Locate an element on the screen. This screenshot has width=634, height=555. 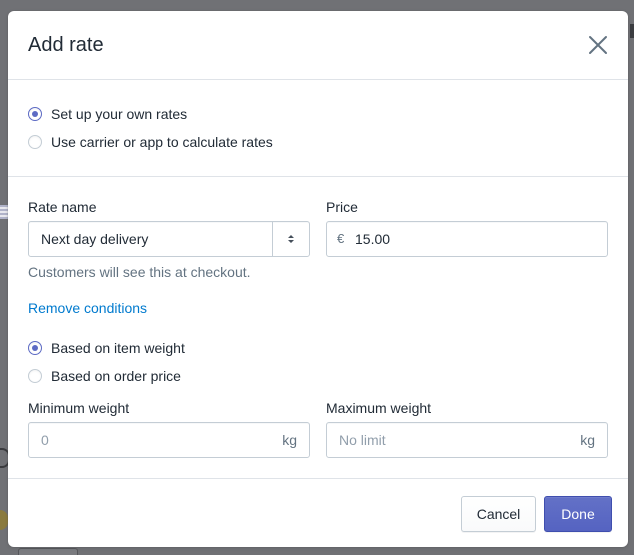
modal-title: Add rate is located at coordinates (66, 45).